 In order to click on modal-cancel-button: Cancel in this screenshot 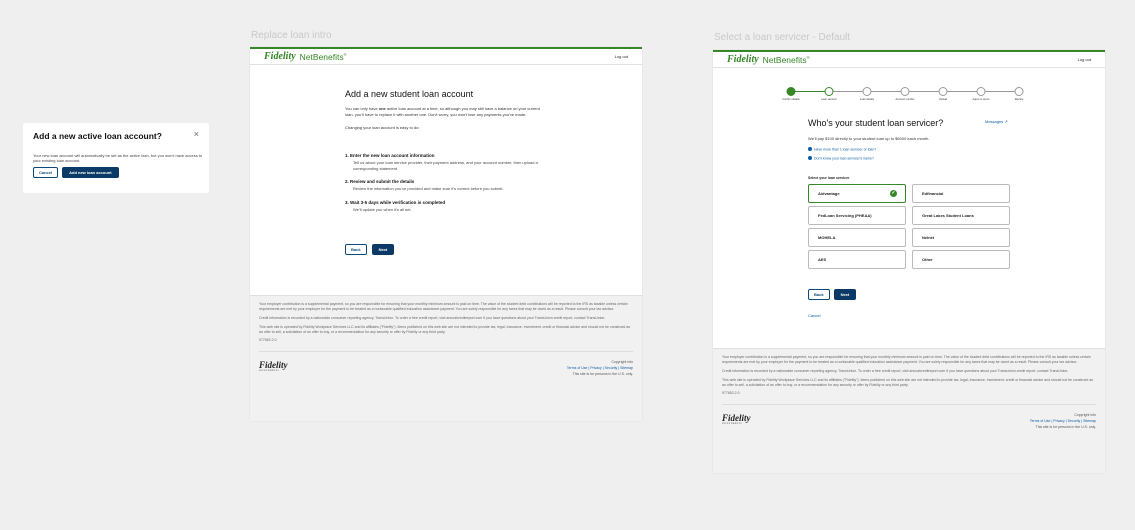, I will do `click(46, 172)`.